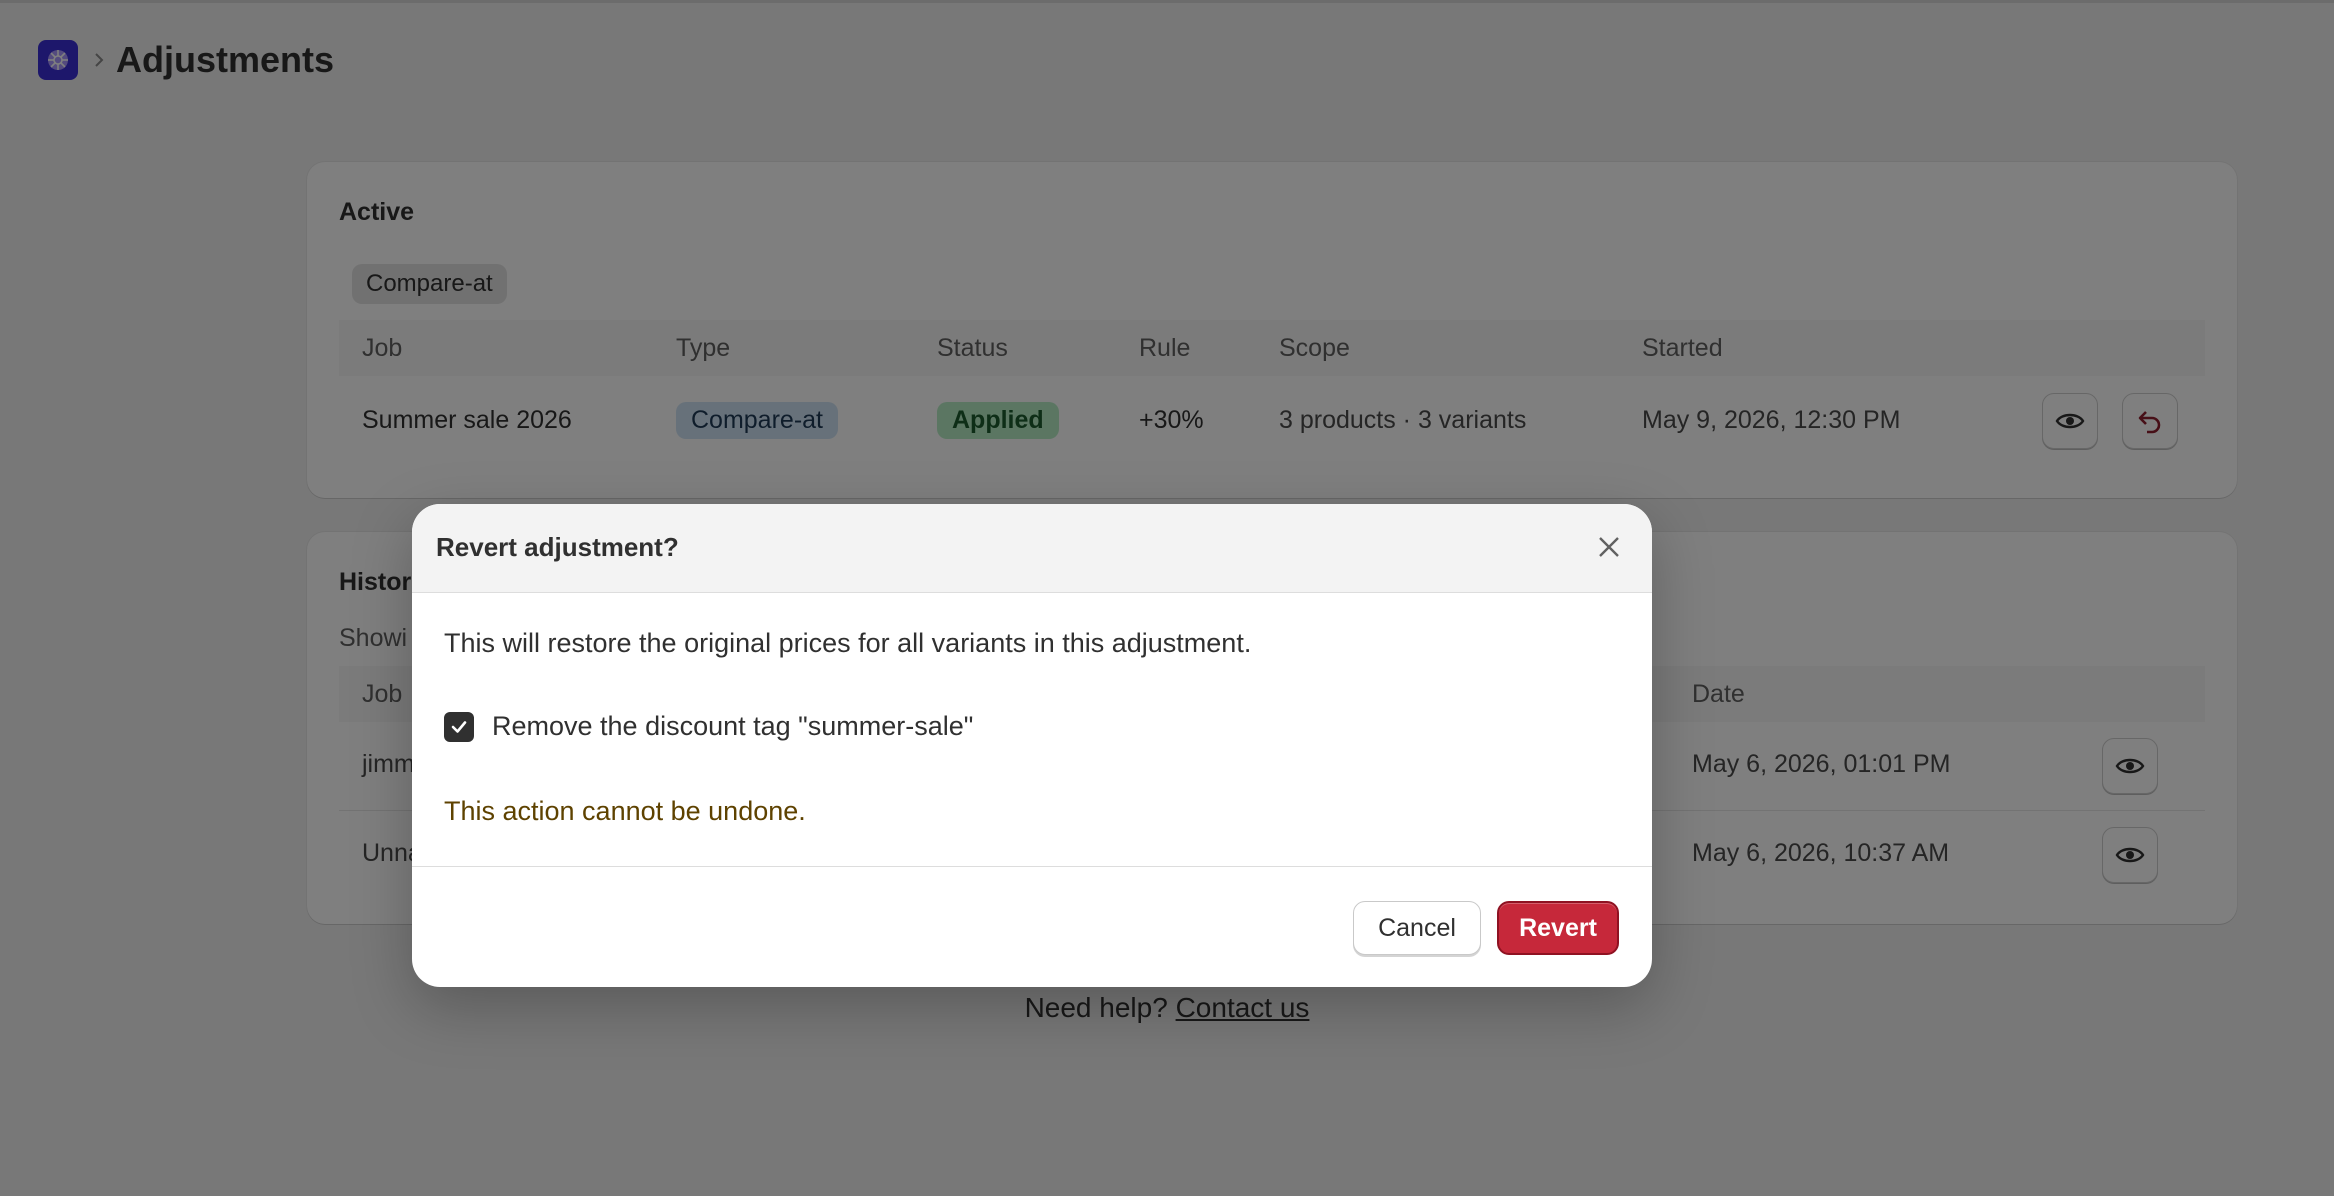  What do you see at coordinates (1558, 928) in the screenshot?
I see `revert-button: Revert` at bounding box center [1558, 928].